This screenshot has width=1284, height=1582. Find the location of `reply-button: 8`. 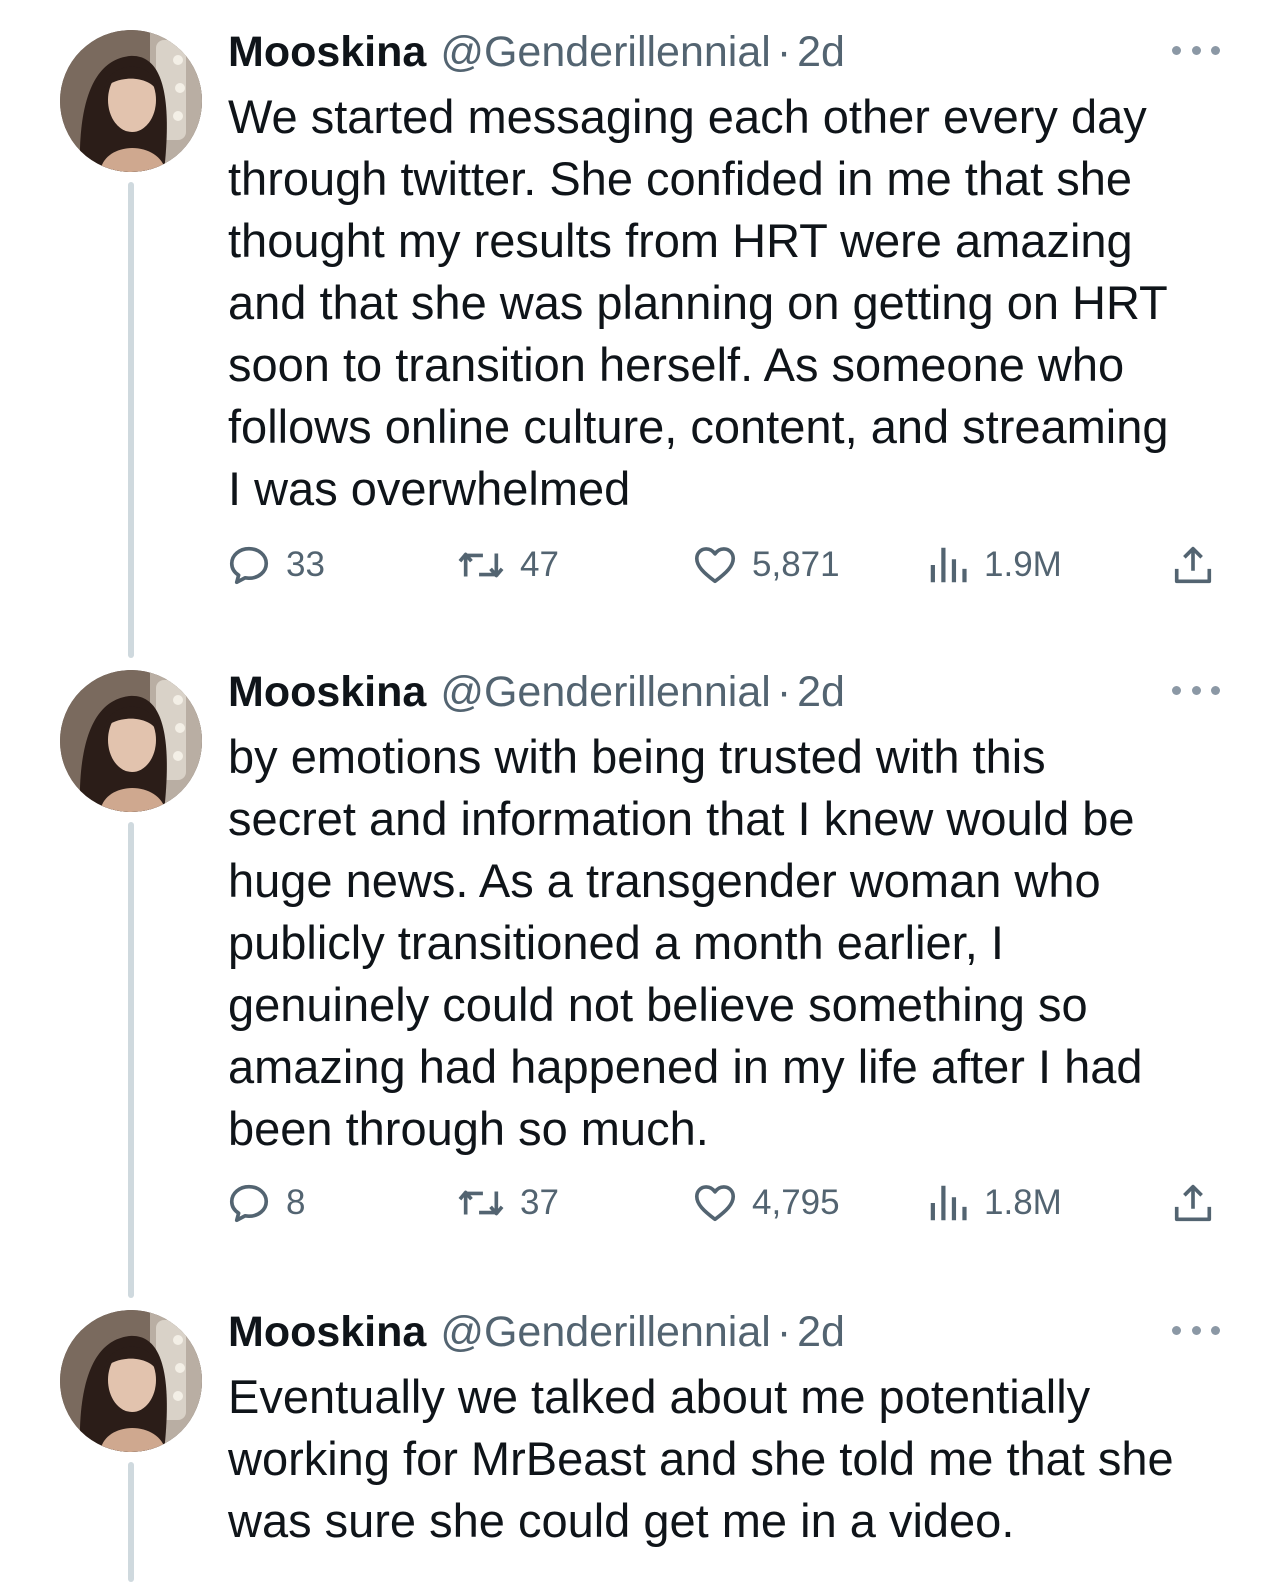

reply-button: 8 is located at coordinates (265, 1203).